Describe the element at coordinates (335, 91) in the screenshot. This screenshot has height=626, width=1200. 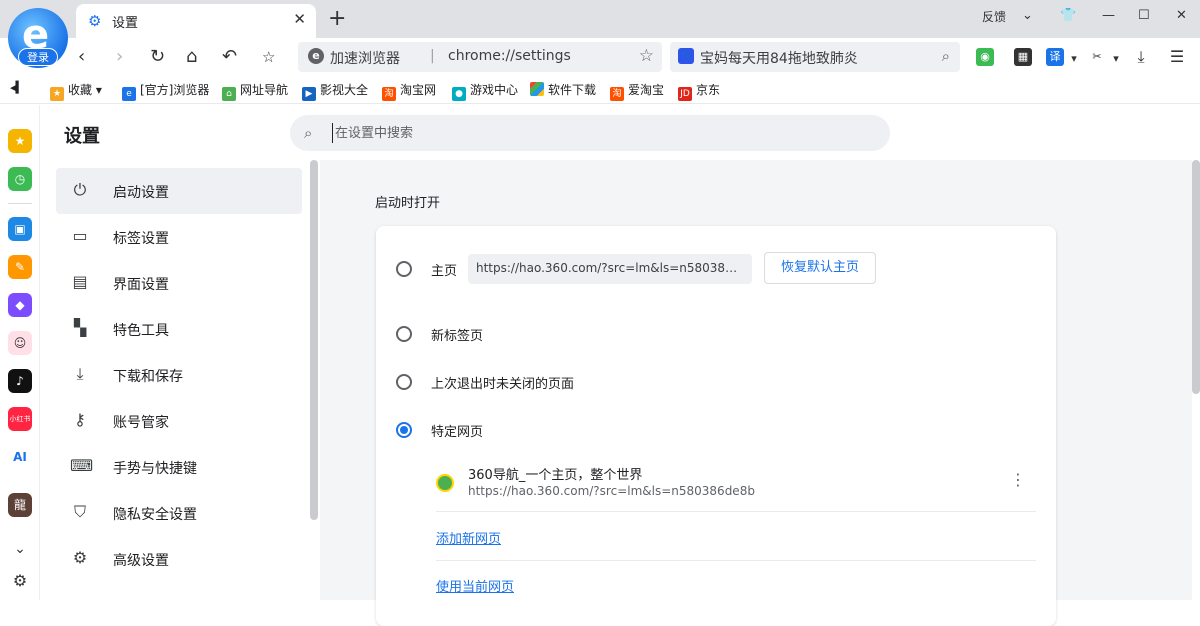
I see `bookmark-item: ▶ 影视大全` at that location.